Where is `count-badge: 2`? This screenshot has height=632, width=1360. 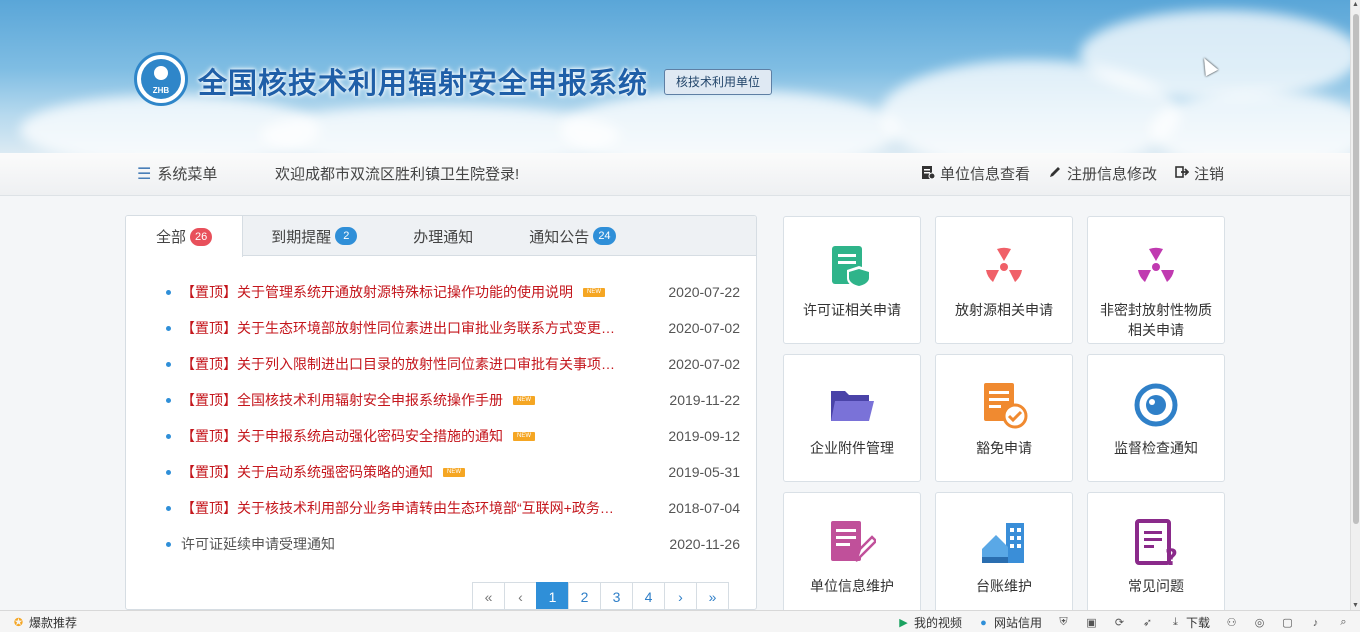 count-badge: 2 is located at coordinates (346, 236).